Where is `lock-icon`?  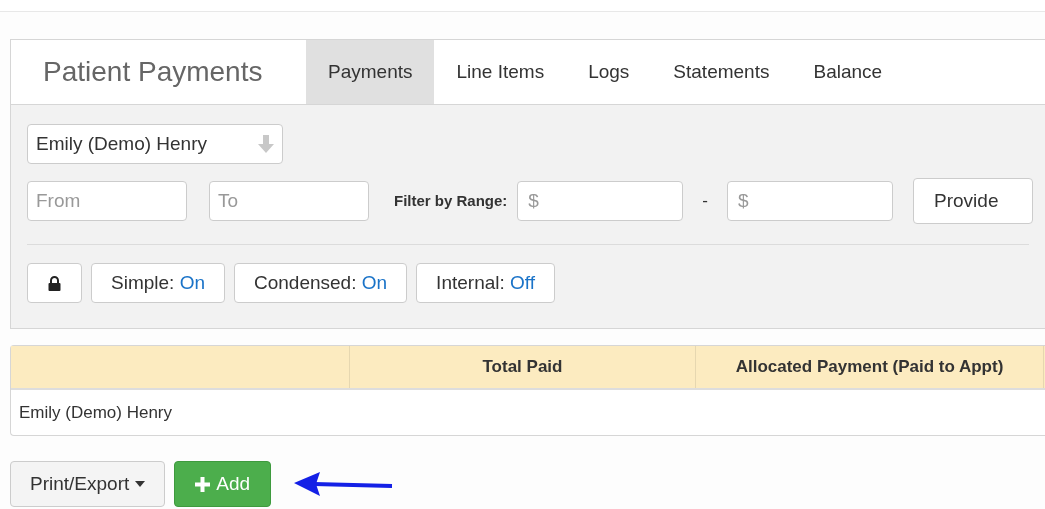 lock-icon is located at coordinates (54, 283).